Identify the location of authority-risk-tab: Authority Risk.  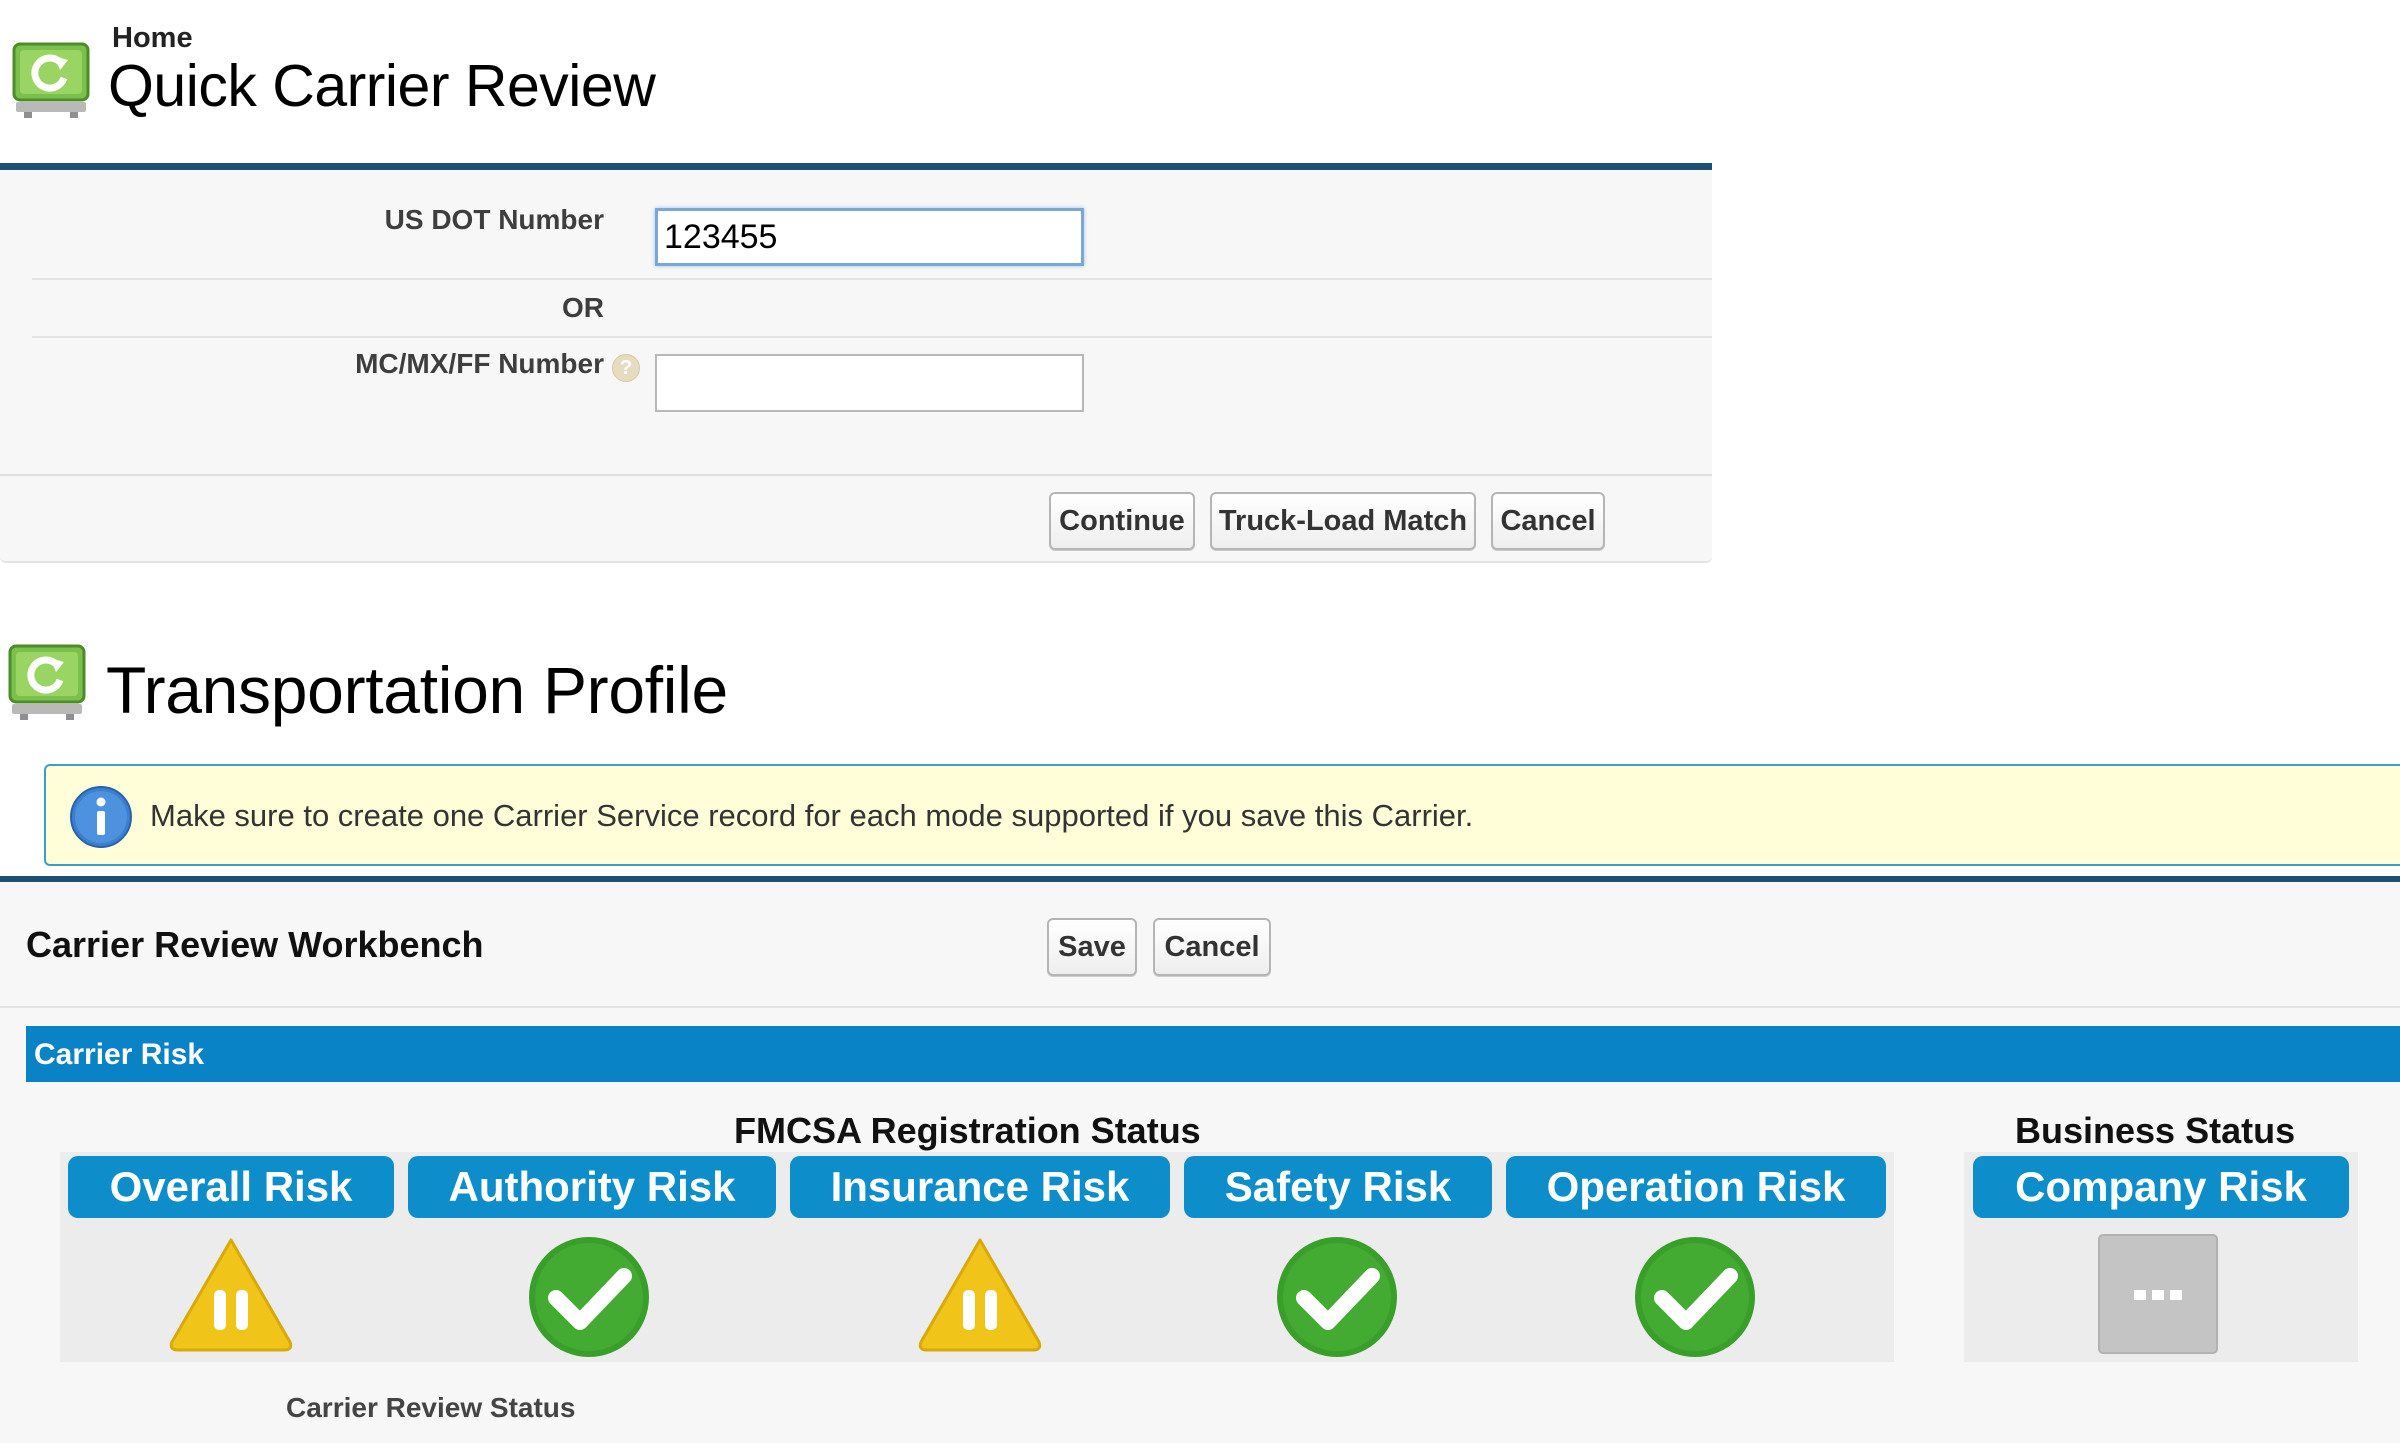
(592, 1187).